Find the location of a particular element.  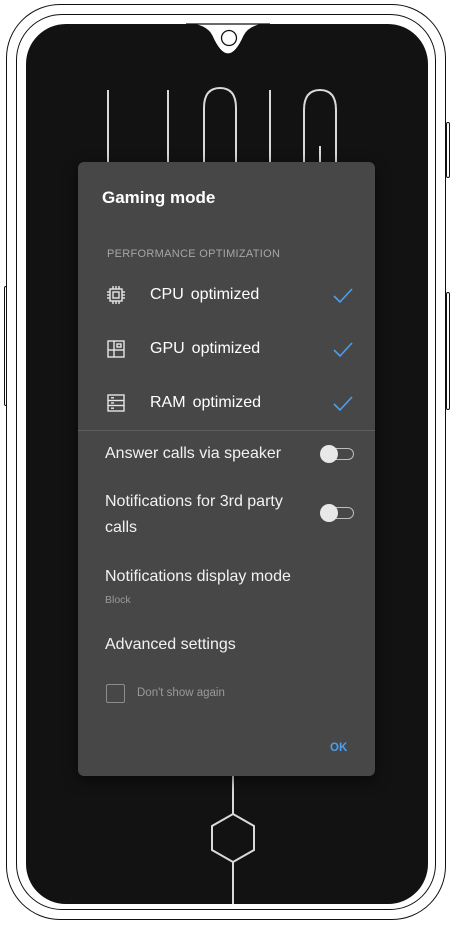

dialog-title: Gaming mode is located at coordinates (159, 197).